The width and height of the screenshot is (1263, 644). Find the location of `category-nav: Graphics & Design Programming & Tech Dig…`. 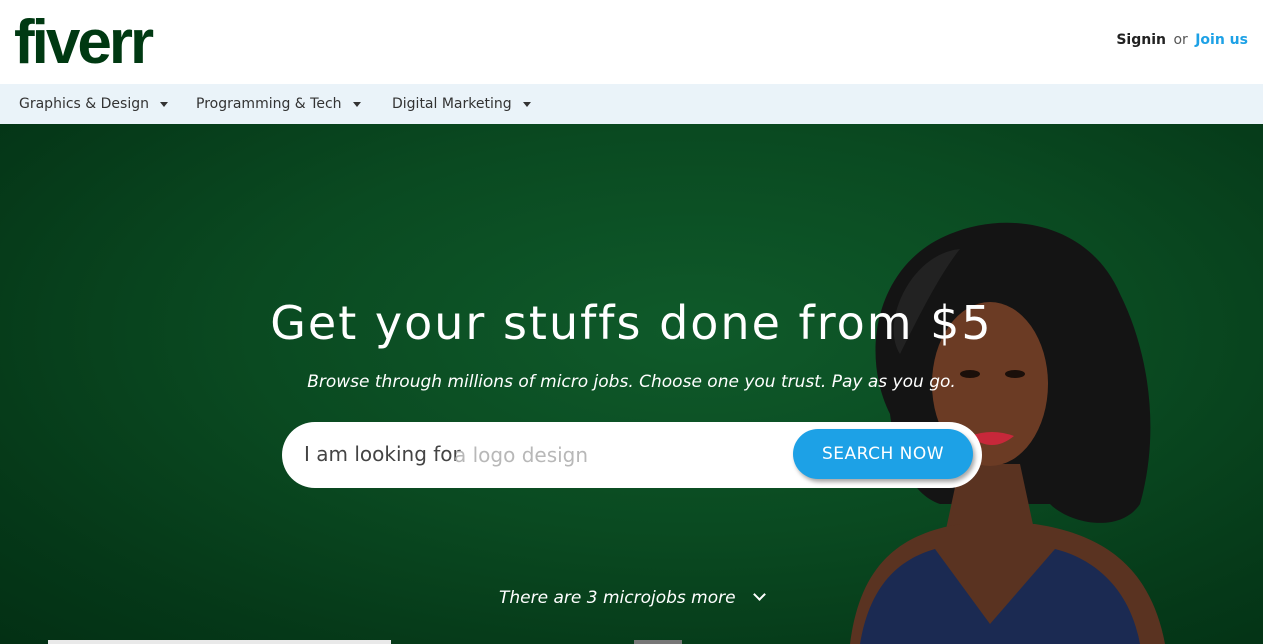

category-nav: Graphics & Design Programming & Tech Dig… is located at coordinates (631, 104).